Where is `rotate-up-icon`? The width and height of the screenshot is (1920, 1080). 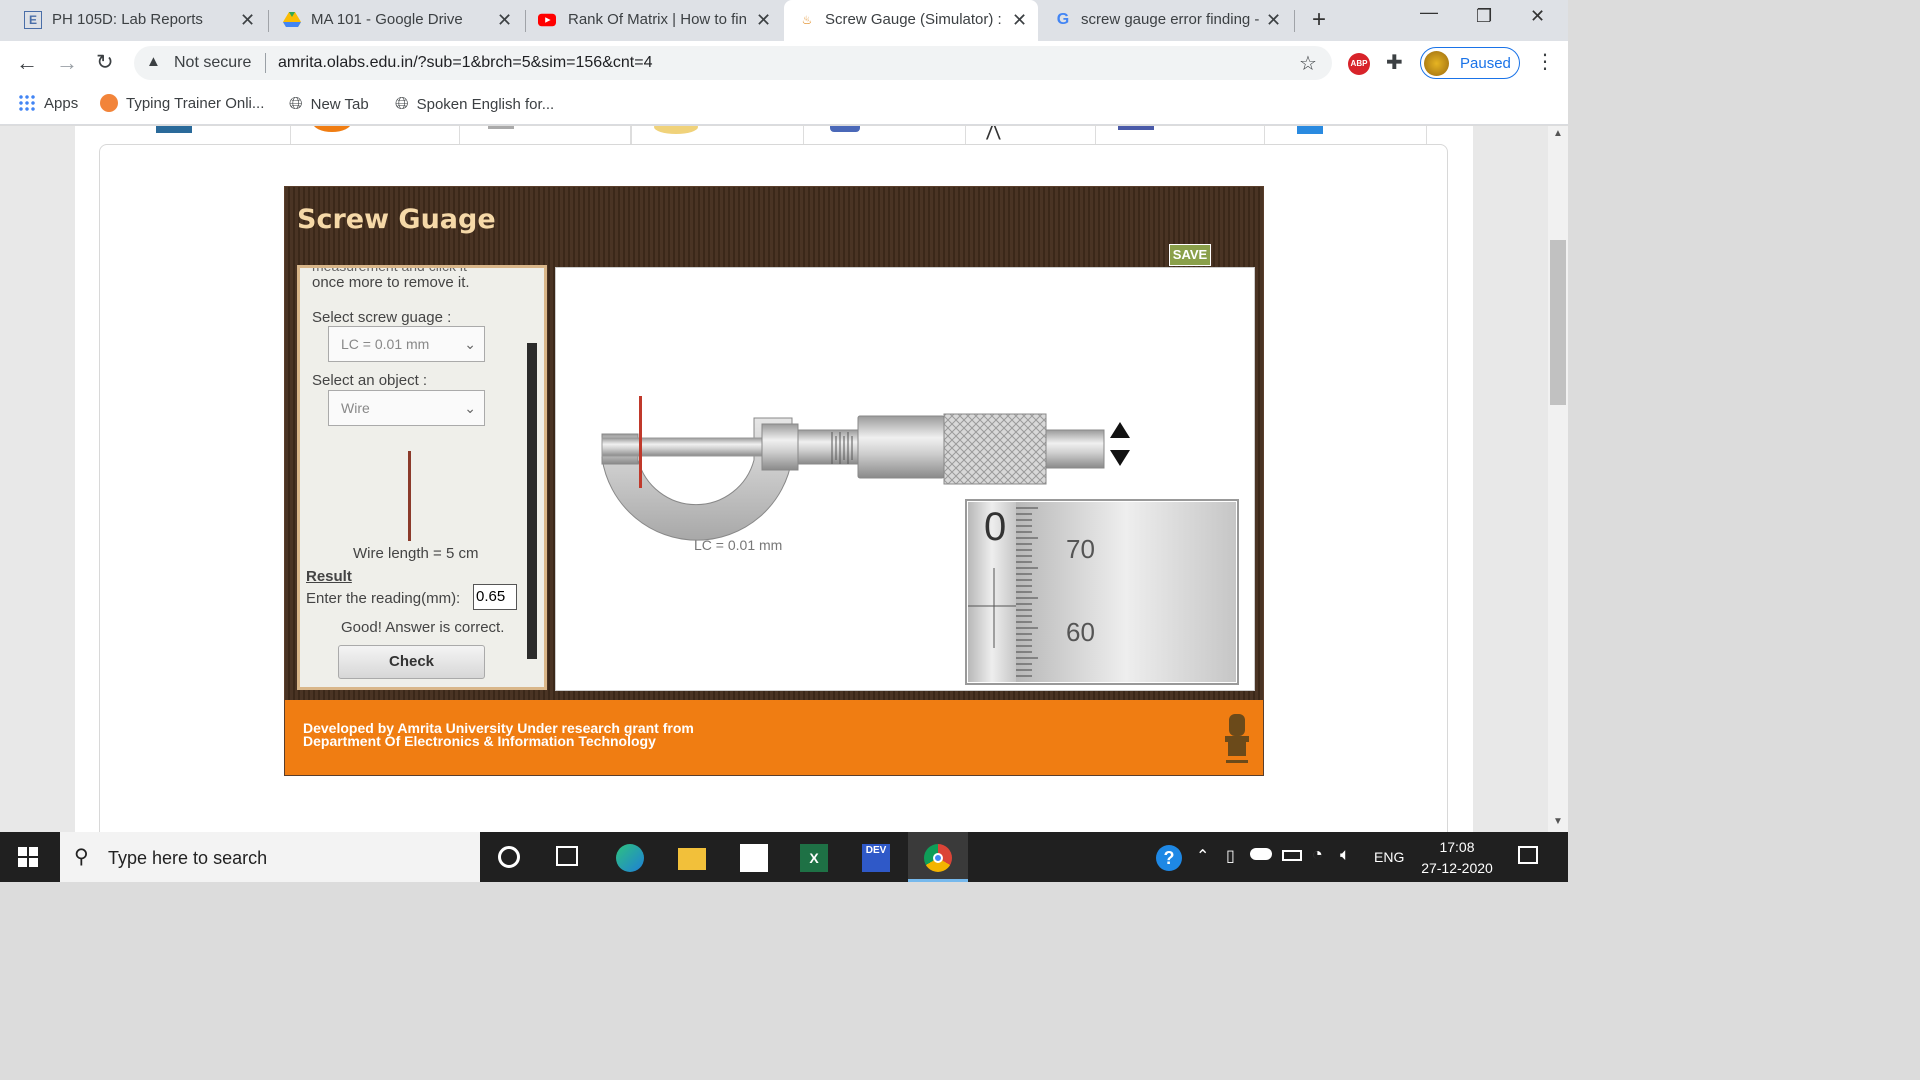 rotate-up-icon is located at coordinates (1120, 430).